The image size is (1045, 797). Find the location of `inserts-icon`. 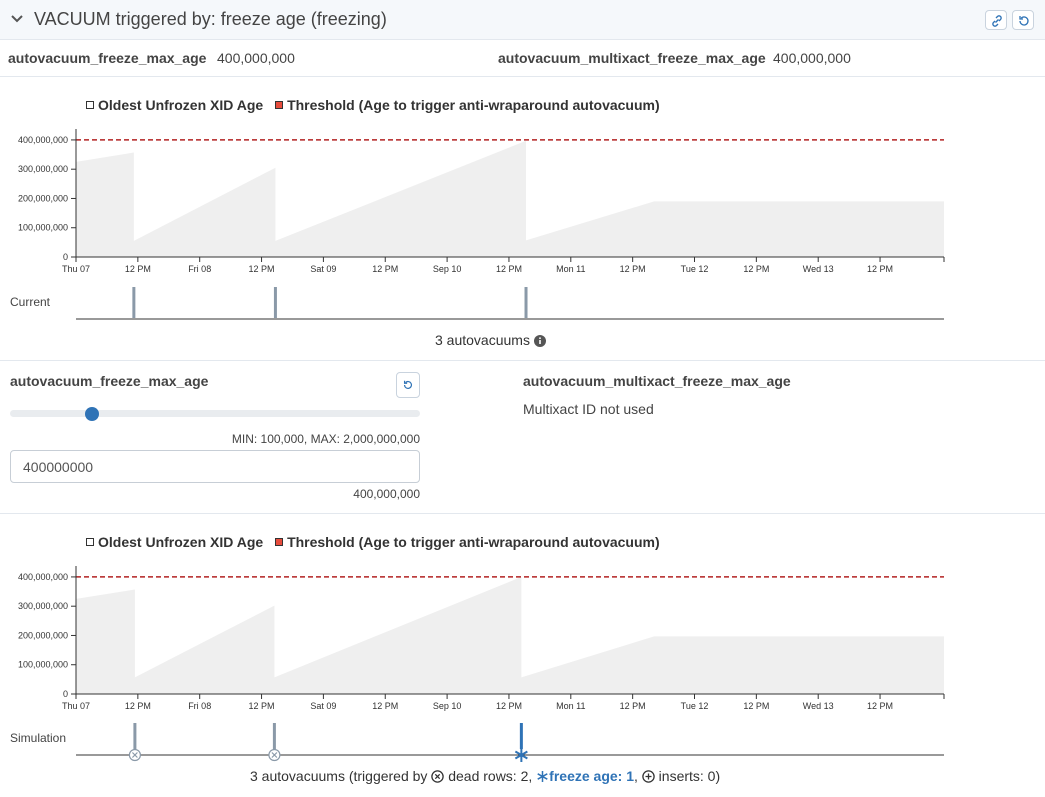

inserts-icon is located at coordinates (648, 776).